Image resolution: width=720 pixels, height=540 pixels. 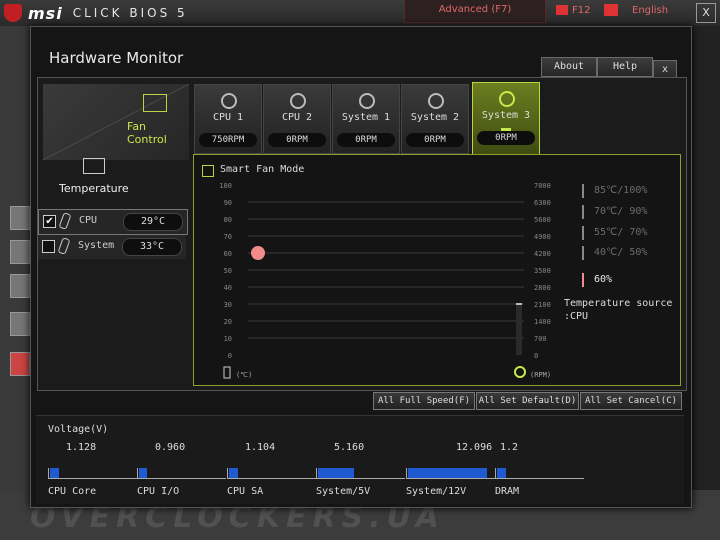 I want to click on temperature-source-label: Temperature source, so click(x=618, y=303).